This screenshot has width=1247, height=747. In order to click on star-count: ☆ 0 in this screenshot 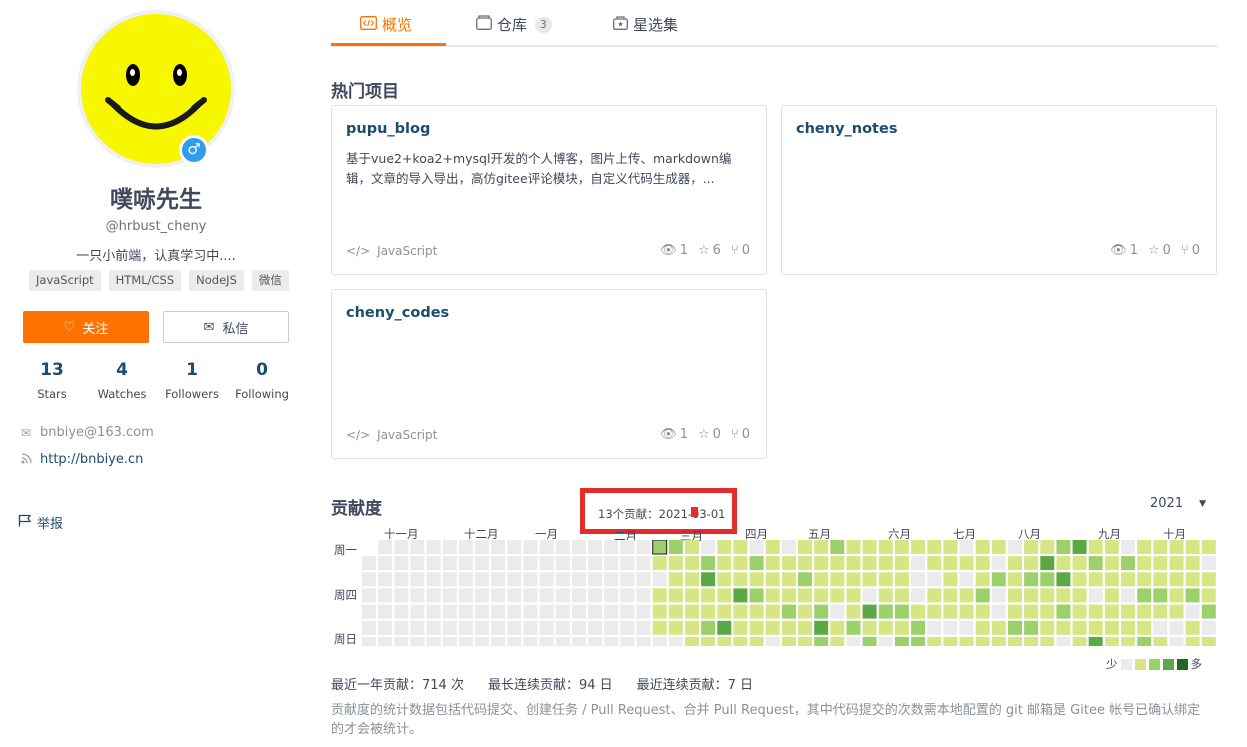, I will do `click(709, 434)`.